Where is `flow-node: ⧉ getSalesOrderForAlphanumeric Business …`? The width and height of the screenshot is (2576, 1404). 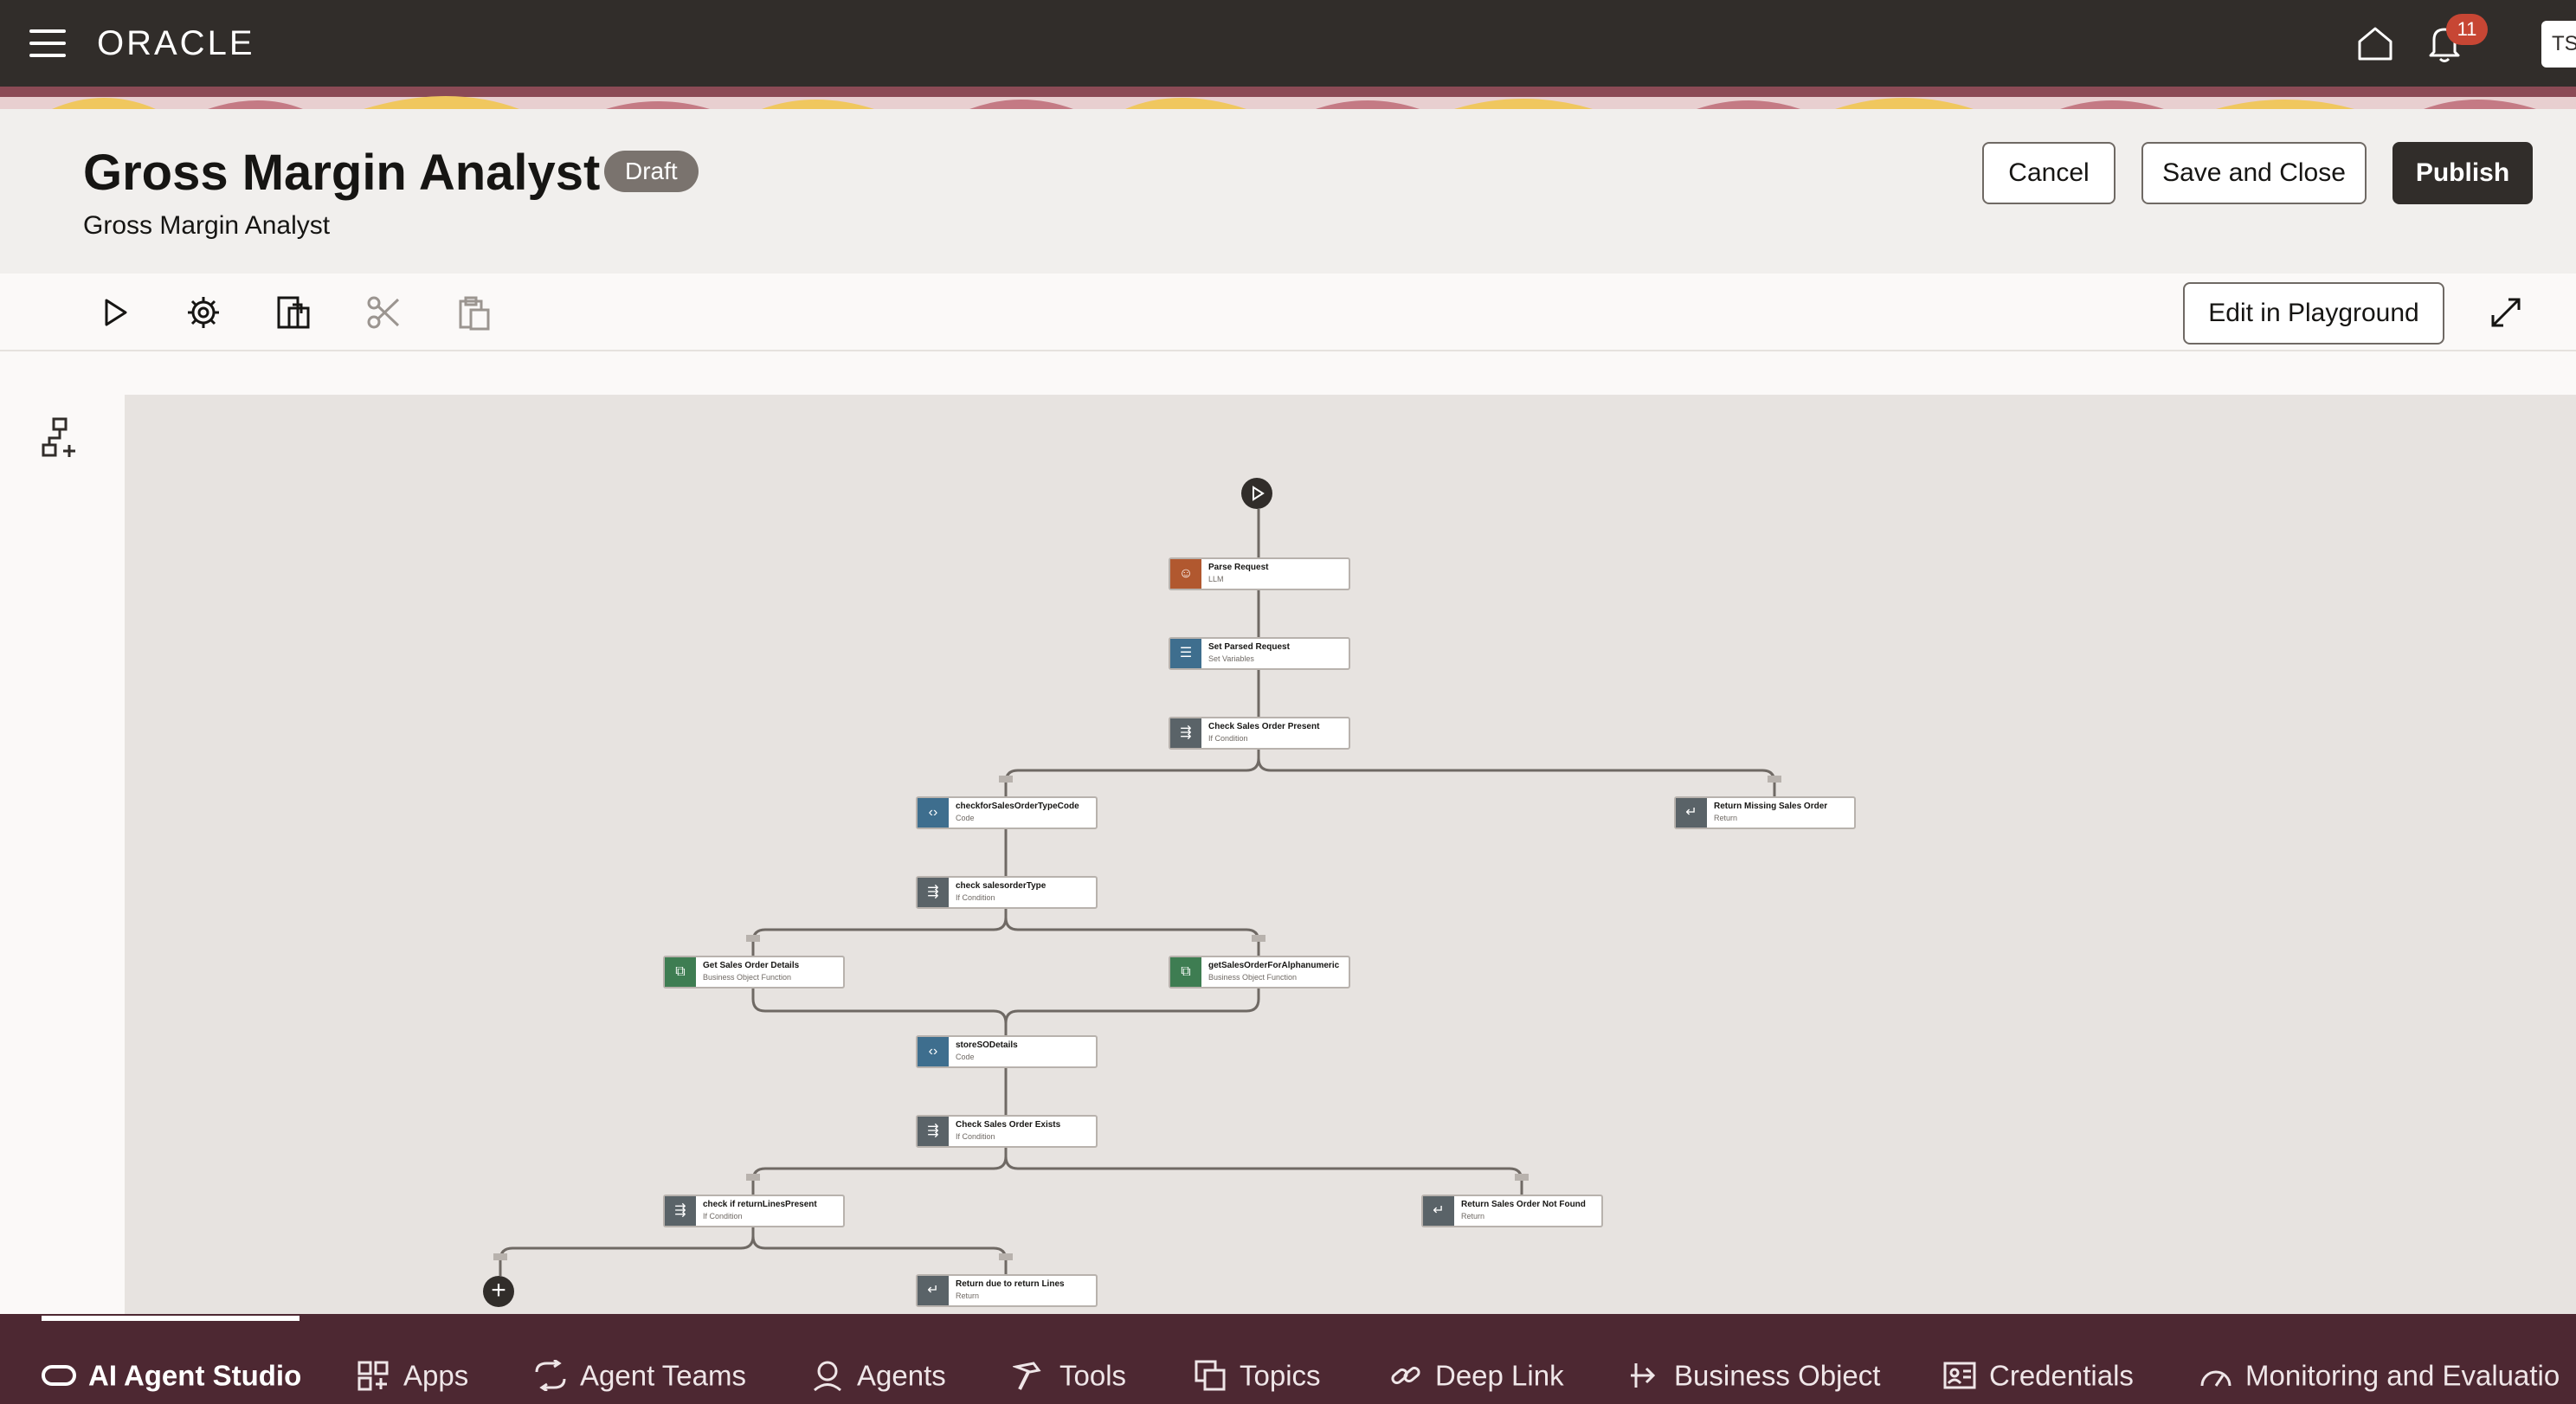
flow-node: ⧉ getSalesOrderForAlphanumeric Business … is located at coordinates (1259, 972).